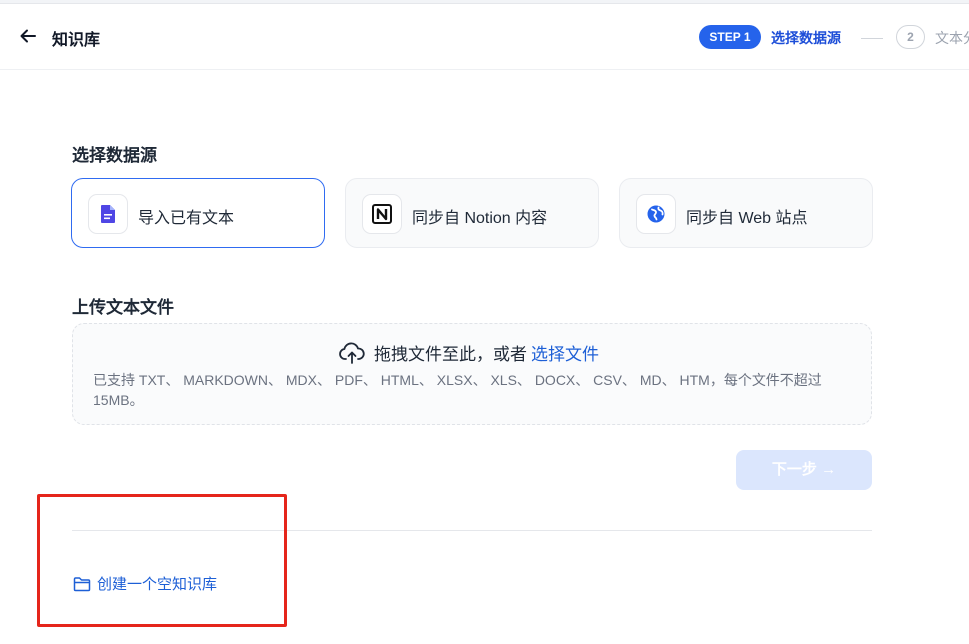 This screenshot has width=969, height=644. What do you see at coordinates (114, 155) in the screenshot?
I see `datasource-section-title: 选择数据源` at bounding box center [114, 155].